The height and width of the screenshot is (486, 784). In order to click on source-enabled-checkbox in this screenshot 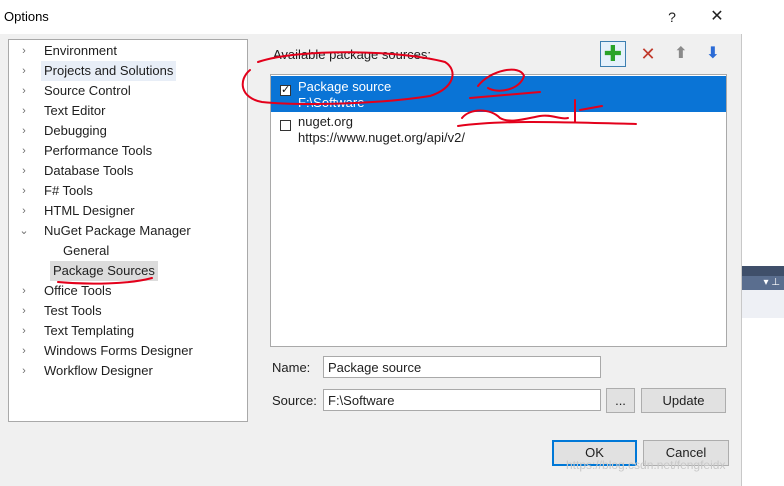, I will do `click(285, 125)`.